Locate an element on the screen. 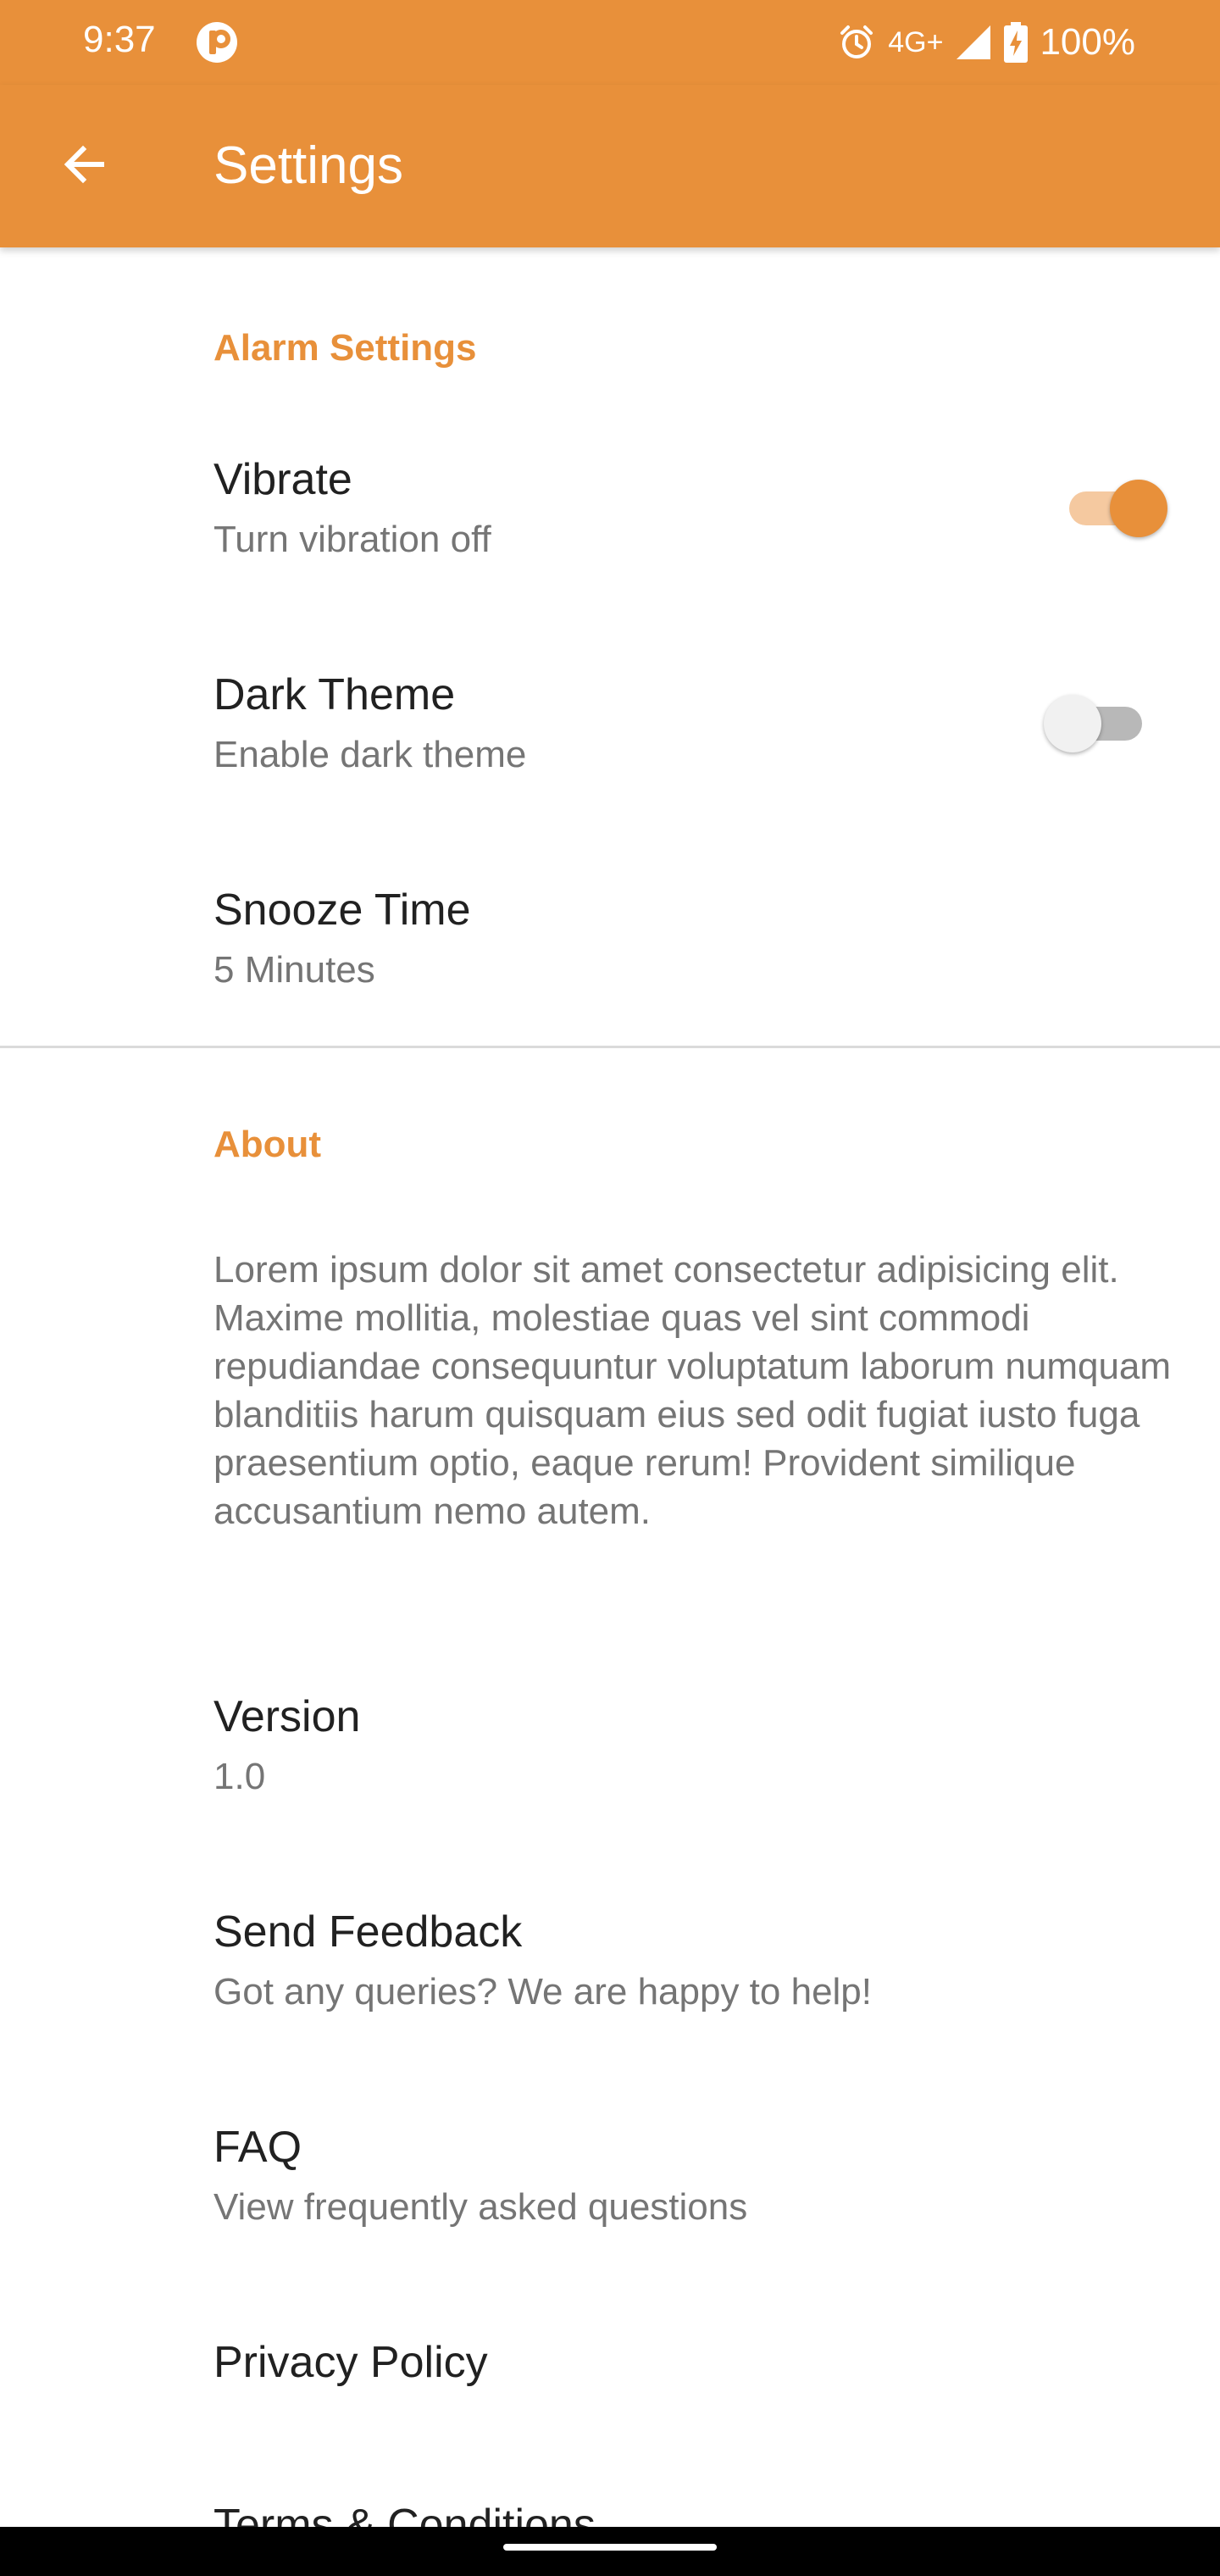 The height and width of the screenshot is (2576, 1220). pref-version: Version 1.0 is located at coordinates (610, 1765).